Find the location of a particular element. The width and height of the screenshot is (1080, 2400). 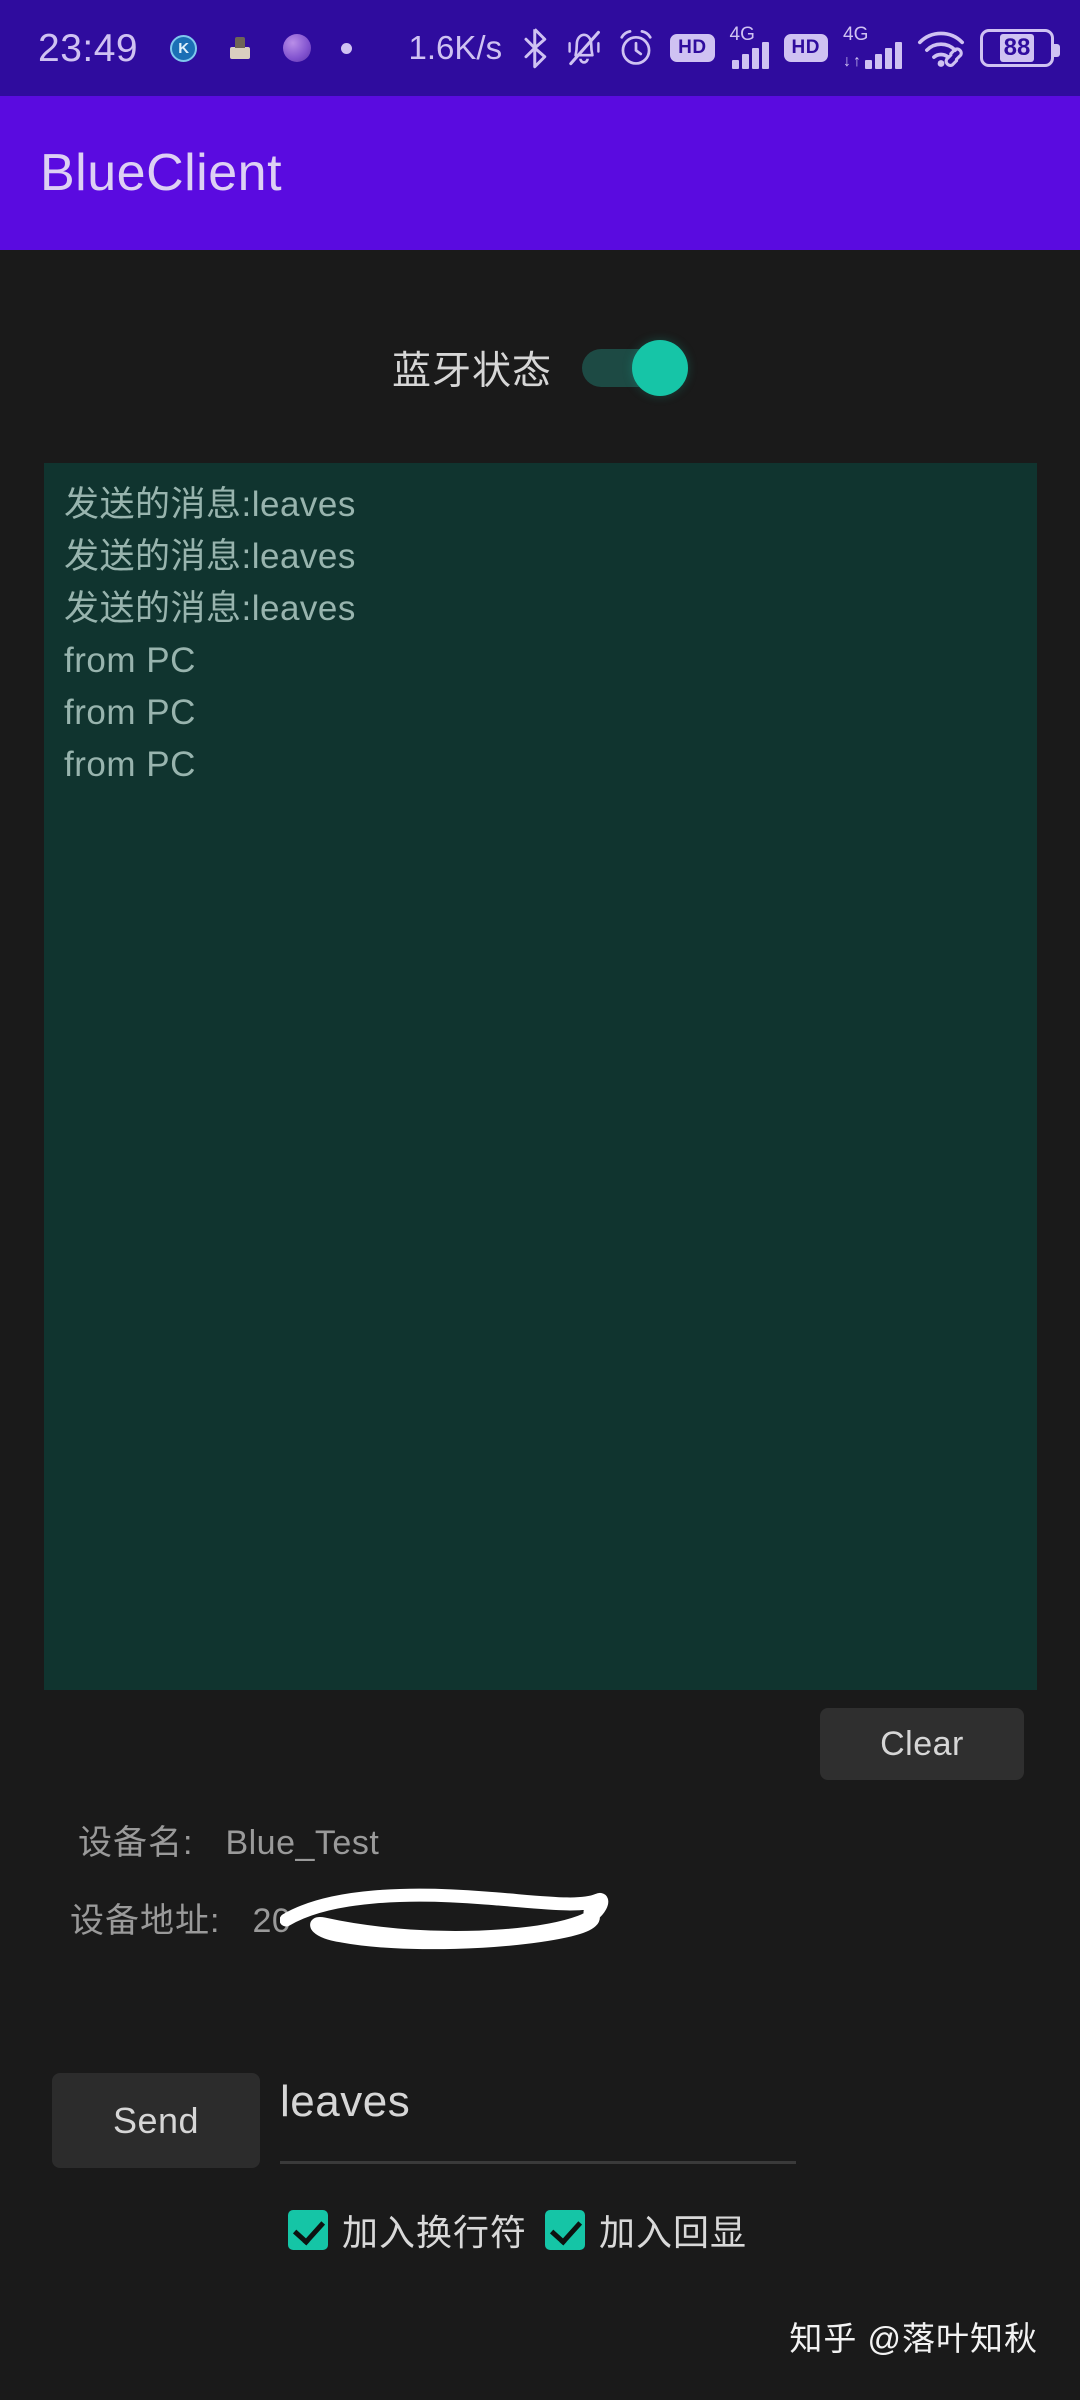

redaction-scribble is located at coordinates (444, 1919).